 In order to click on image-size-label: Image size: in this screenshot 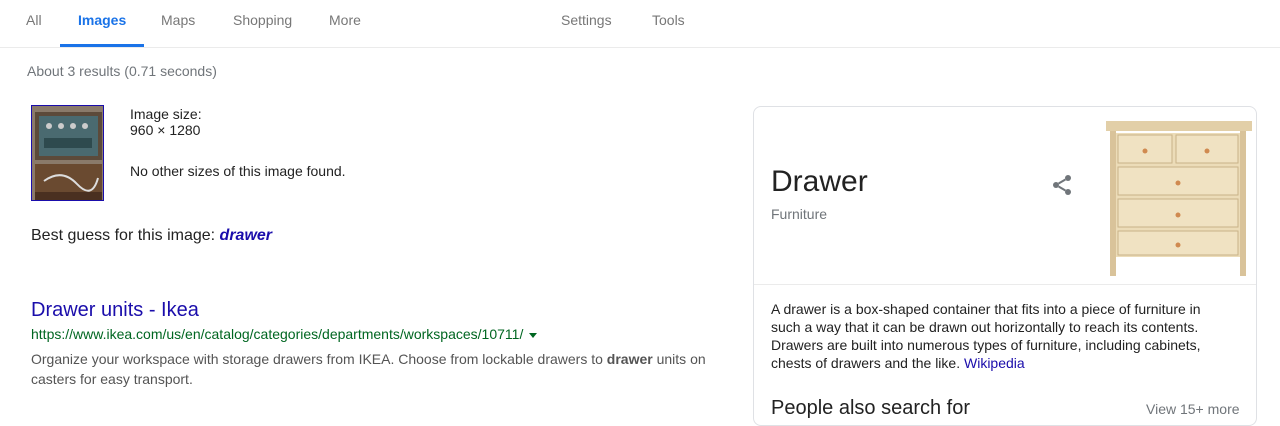, I will do `click(166, 114)`.